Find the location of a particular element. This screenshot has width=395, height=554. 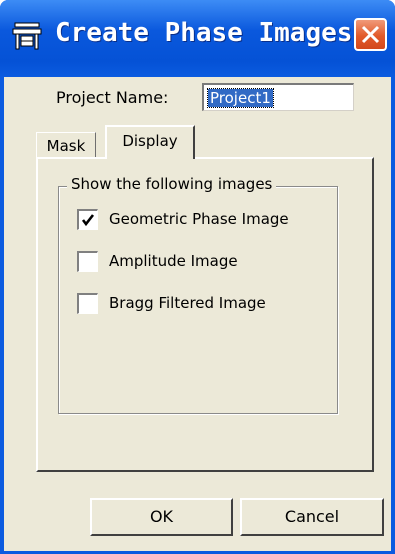

tab-mask: Mask is located at coordinates (66, 145).